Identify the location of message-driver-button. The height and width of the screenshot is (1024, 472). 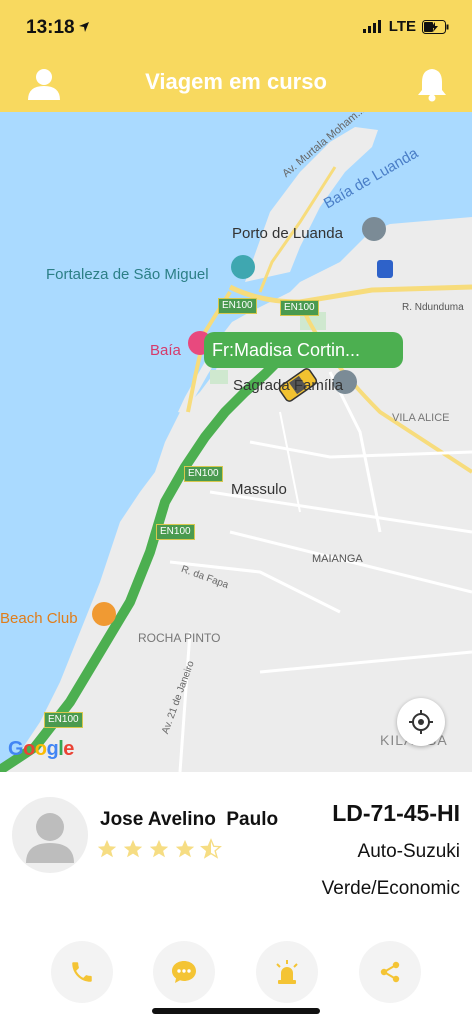
(184, 972).